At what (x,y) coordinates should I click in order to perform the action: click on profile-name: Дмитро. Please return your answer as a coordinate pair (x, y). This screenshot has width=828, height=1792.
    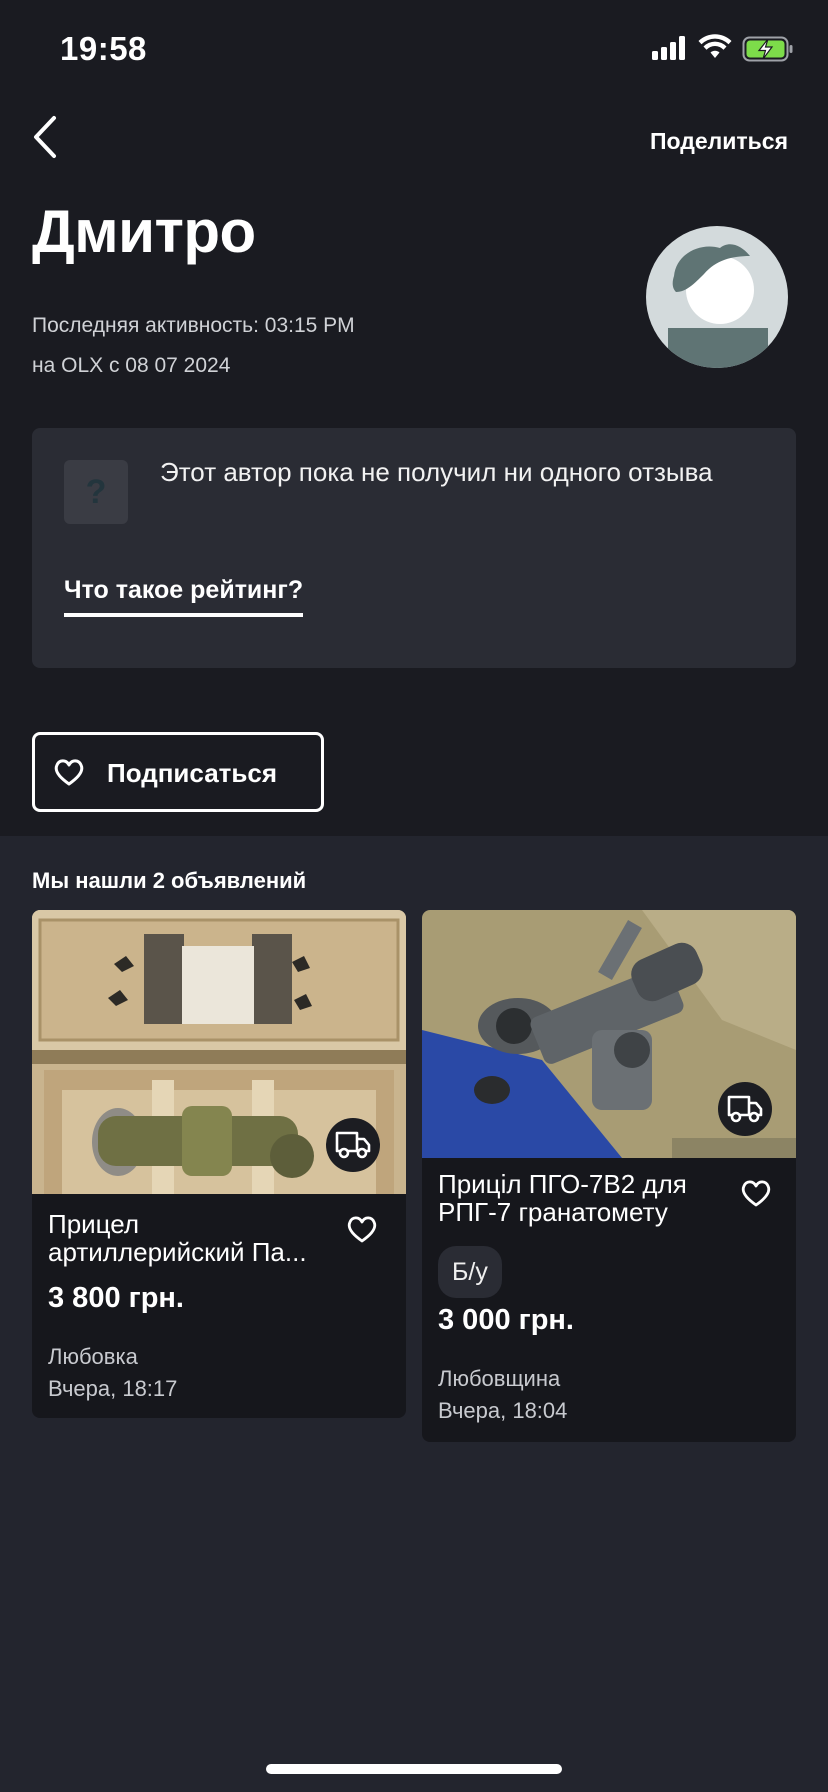
    Looking at the image, I should click on (144, 231).